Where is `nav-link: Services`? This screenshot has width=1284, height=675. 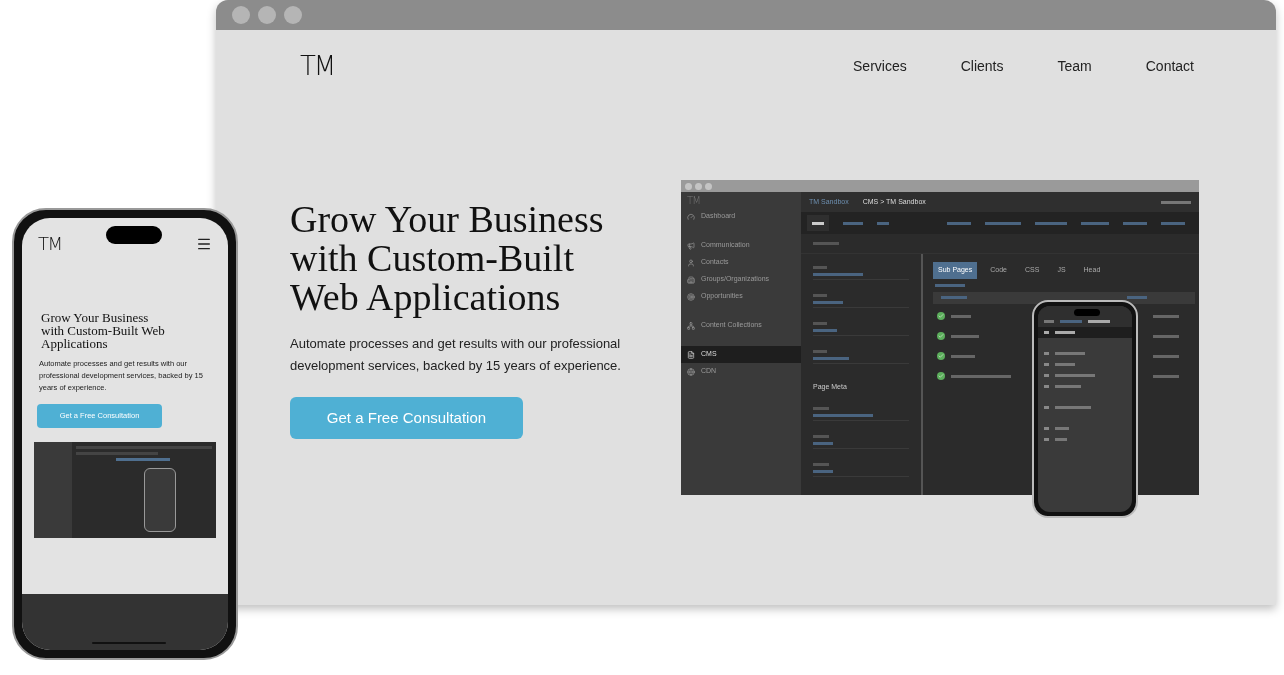 nav-link: Services is located at coordinates (880, 66).